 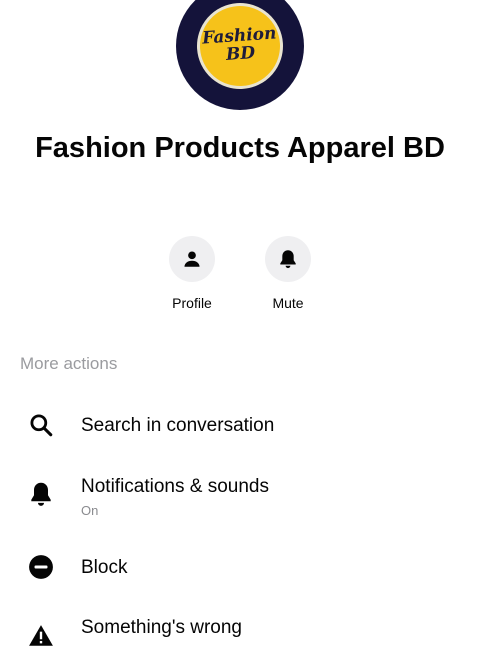 What do you see at coordinates (240, 276) in the screenshot?
I see `quick-actions: Profile Mute` at bounding box center [240, 276].